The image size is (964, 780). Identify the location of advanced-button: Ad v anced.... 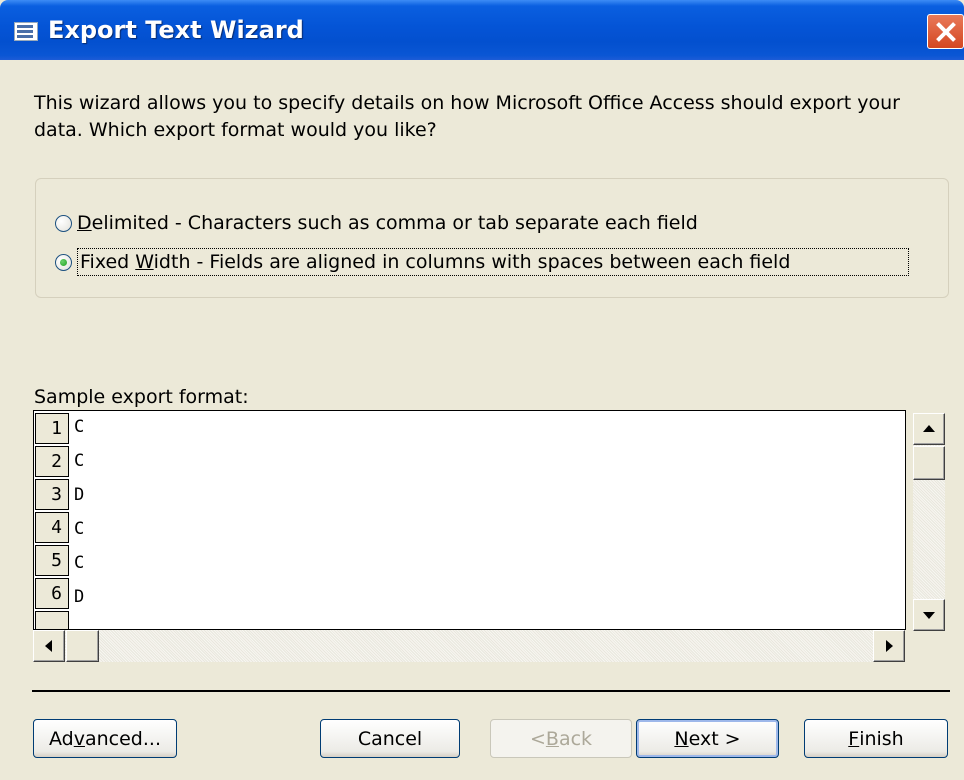
(105, 738).